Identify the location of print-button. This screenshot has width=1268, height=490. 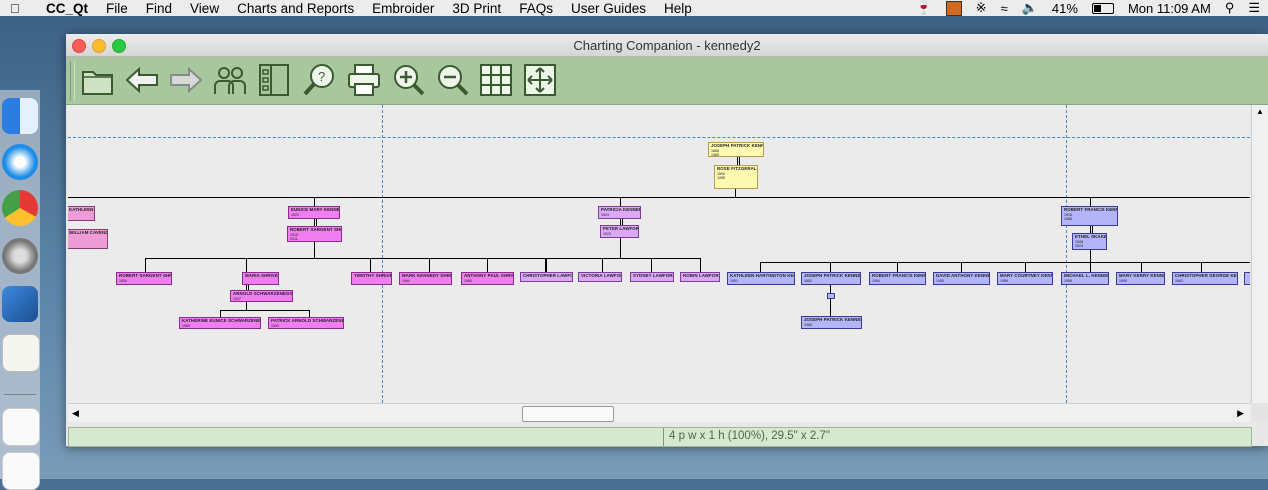
(364, 80).